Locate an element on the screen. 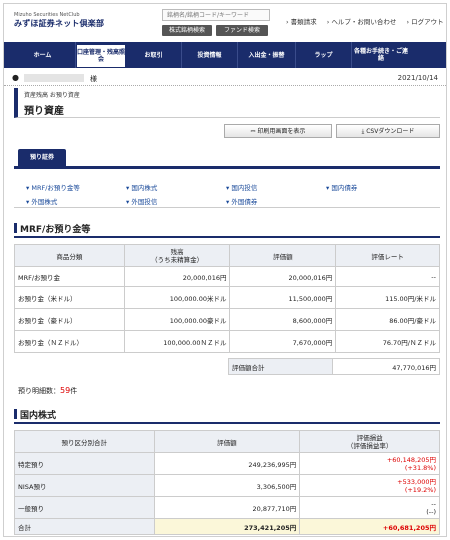  table-cell: -- is located at coordinates (387, 276).